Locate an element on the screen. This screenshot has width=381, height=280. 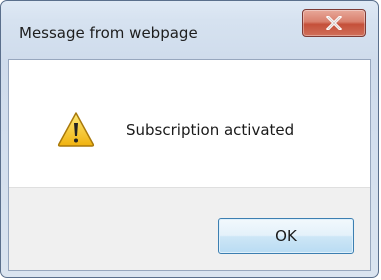
warning-icon is located at coordinates (76, 129).